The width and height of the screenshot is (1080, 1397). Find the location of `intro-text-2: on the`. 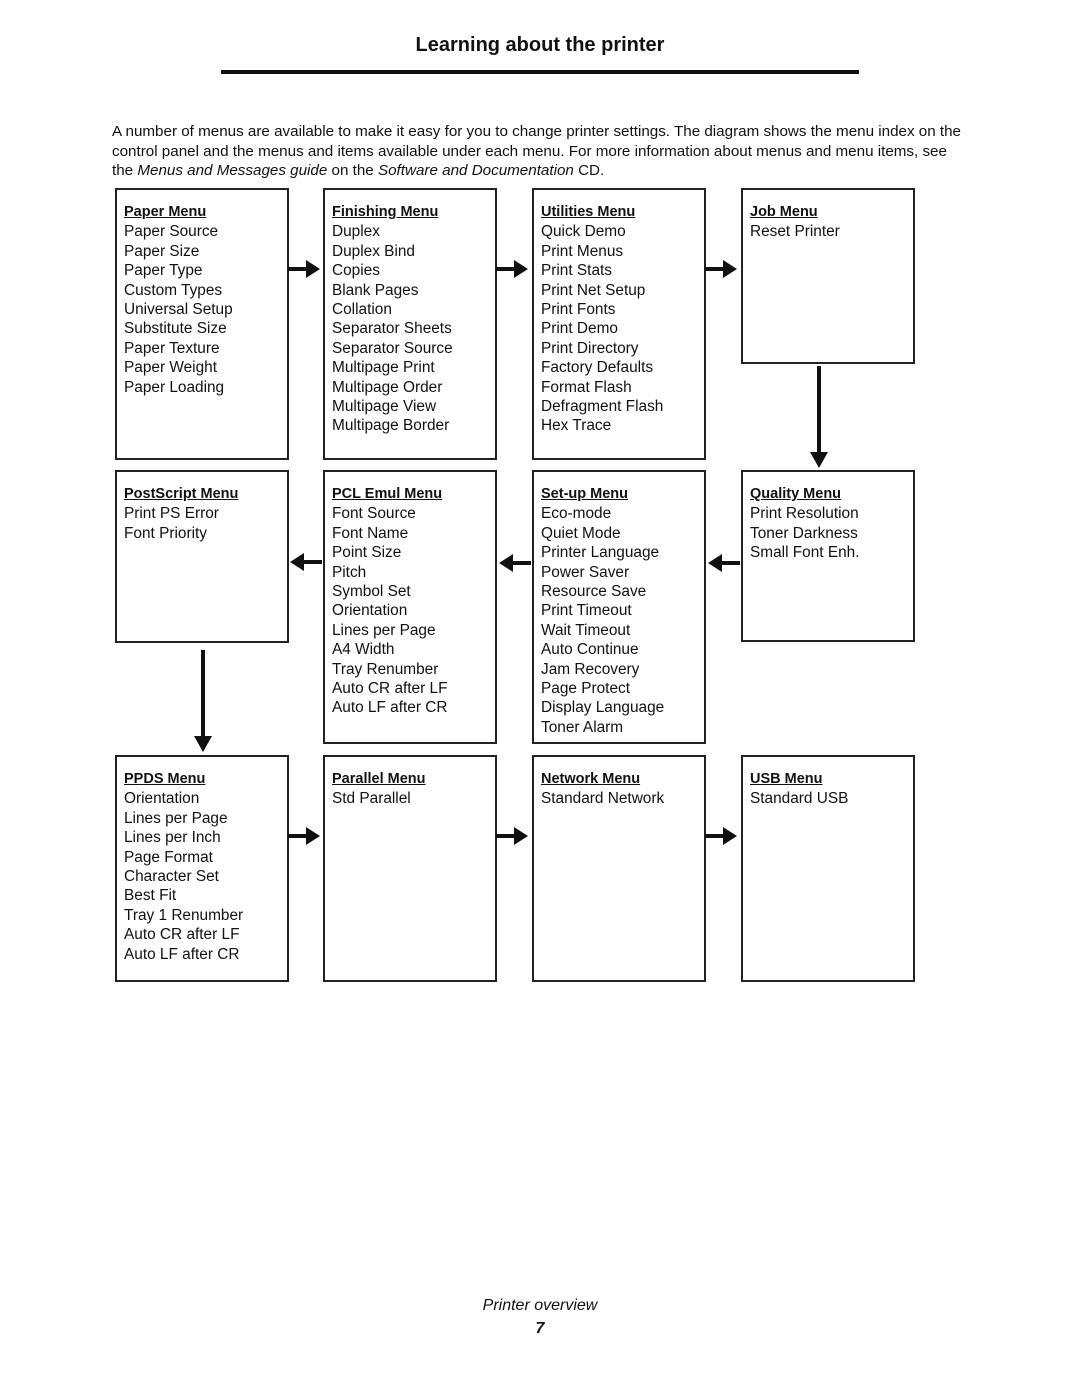

intro-text-2: on the is located at coordinates (352, 170).